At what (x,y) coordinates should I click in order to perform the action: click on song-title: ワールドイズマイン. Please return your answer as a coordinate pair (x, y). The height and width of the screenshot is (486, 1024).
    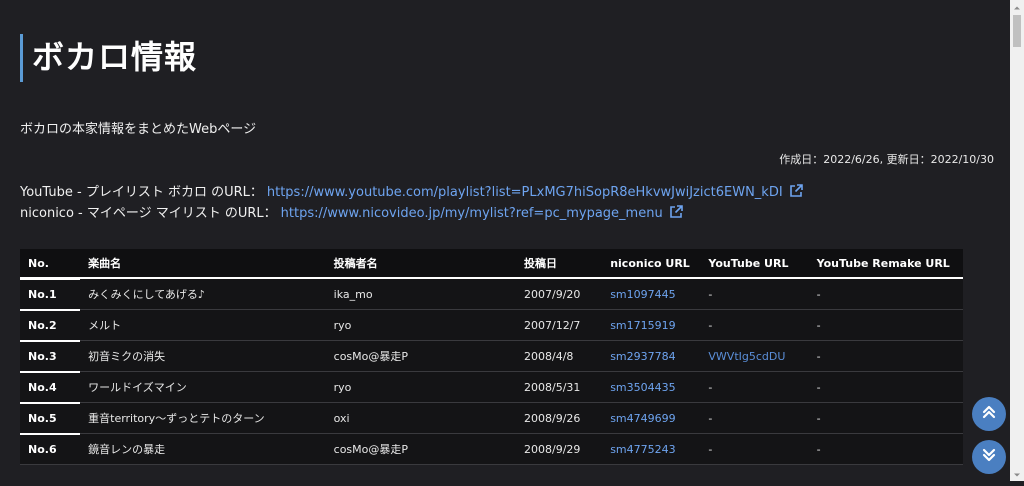
    Looking at the image, I should click on (203, 387).